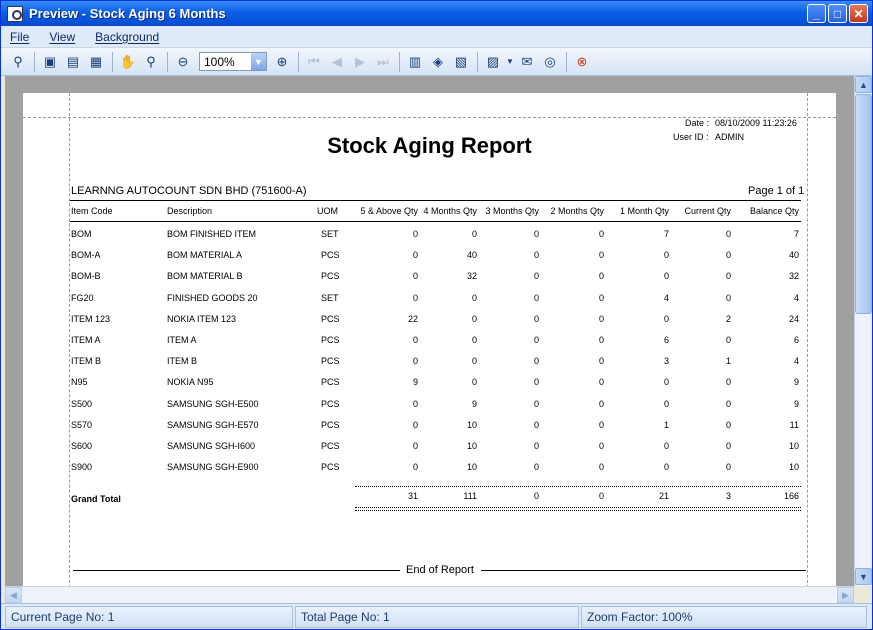  What do you see at coordinates (219, 61) in the screenshot?
I see `zoom-value: 100%` at bounding box center [219, 61].